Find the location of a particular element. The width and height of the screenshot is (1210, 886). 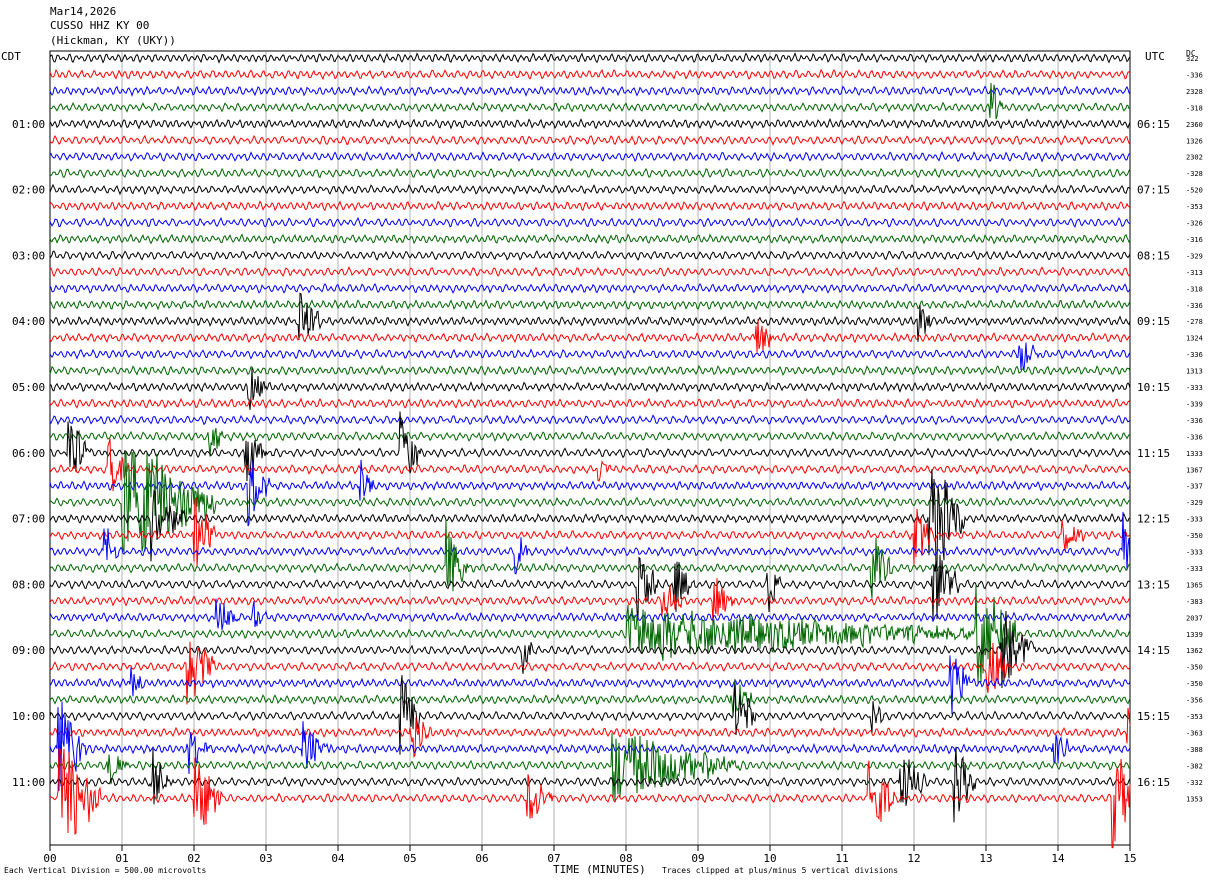

x-tick-label: 15 is located at coordinates (1129, 858).